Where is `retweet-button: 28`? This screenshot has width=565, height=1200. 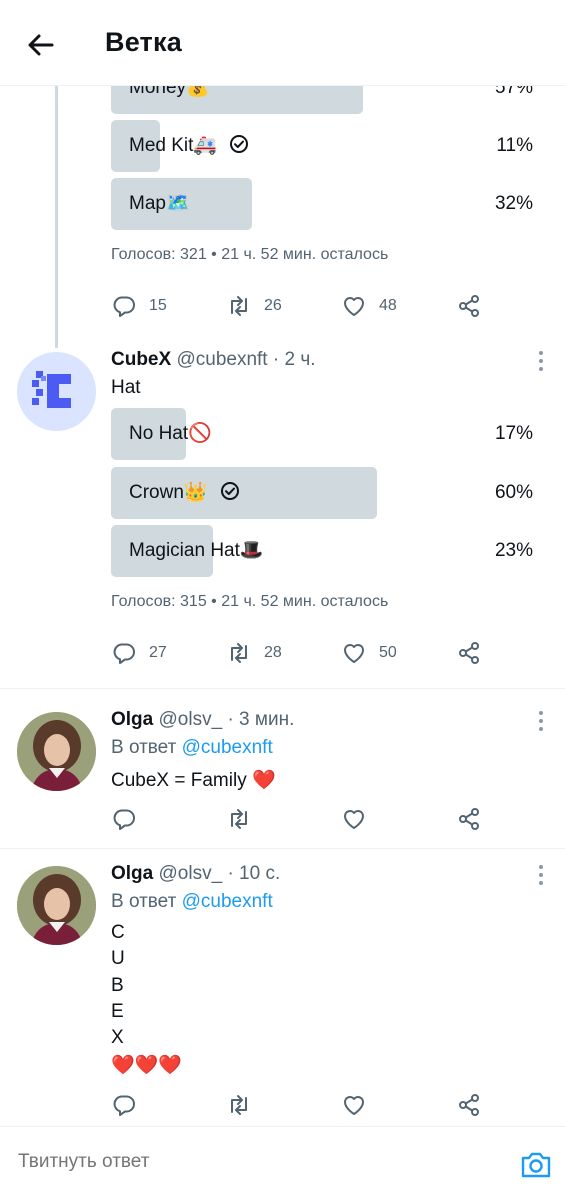 retweet-button: 28 is located at coordinates (254, 653).